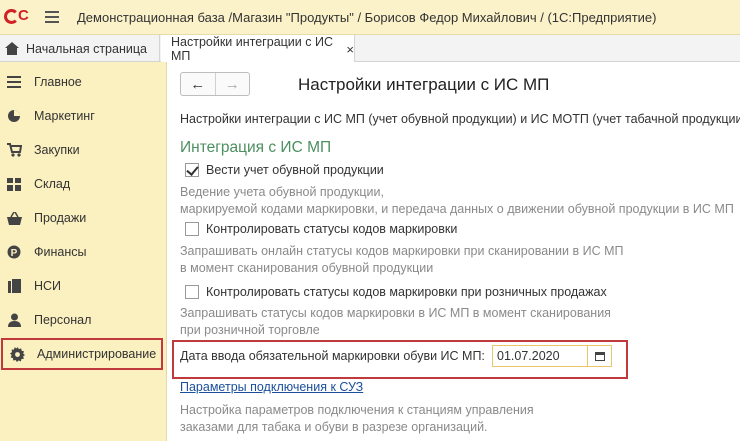  I want to click on tab-integration-settings-label: Настройки интеграции с ИС МП, so click(252, 49).